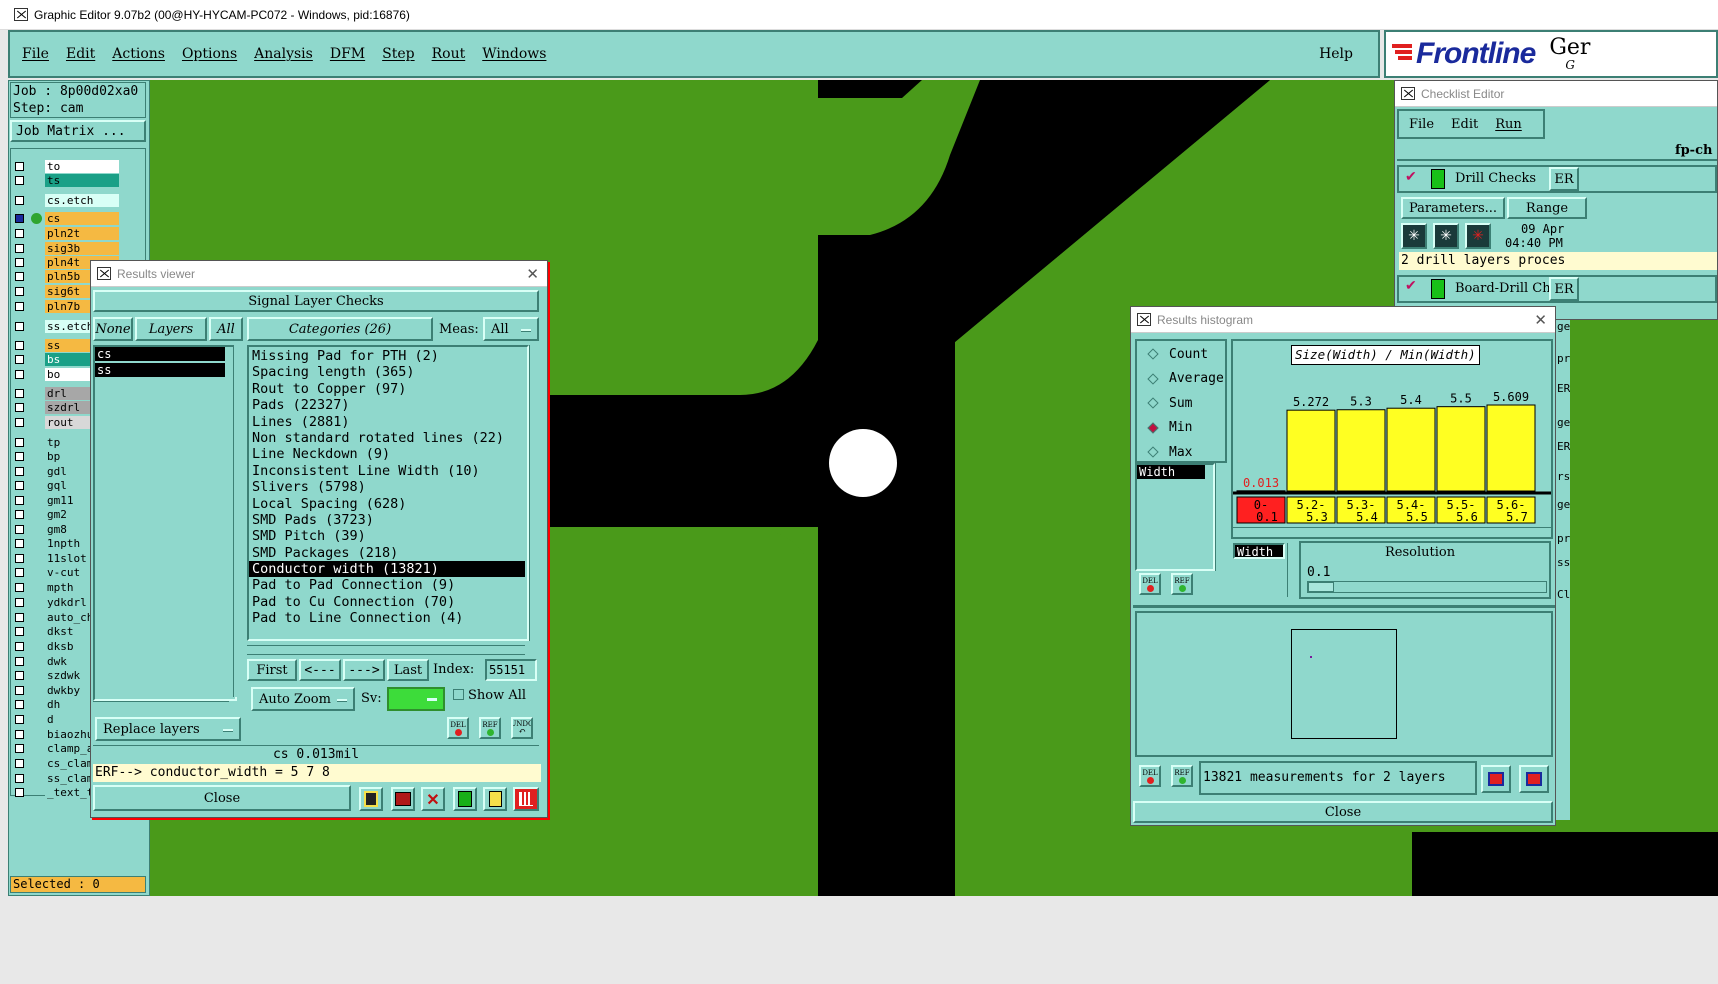  I want to click on checklist-menu-edit: Edit, so click(1464, 124).